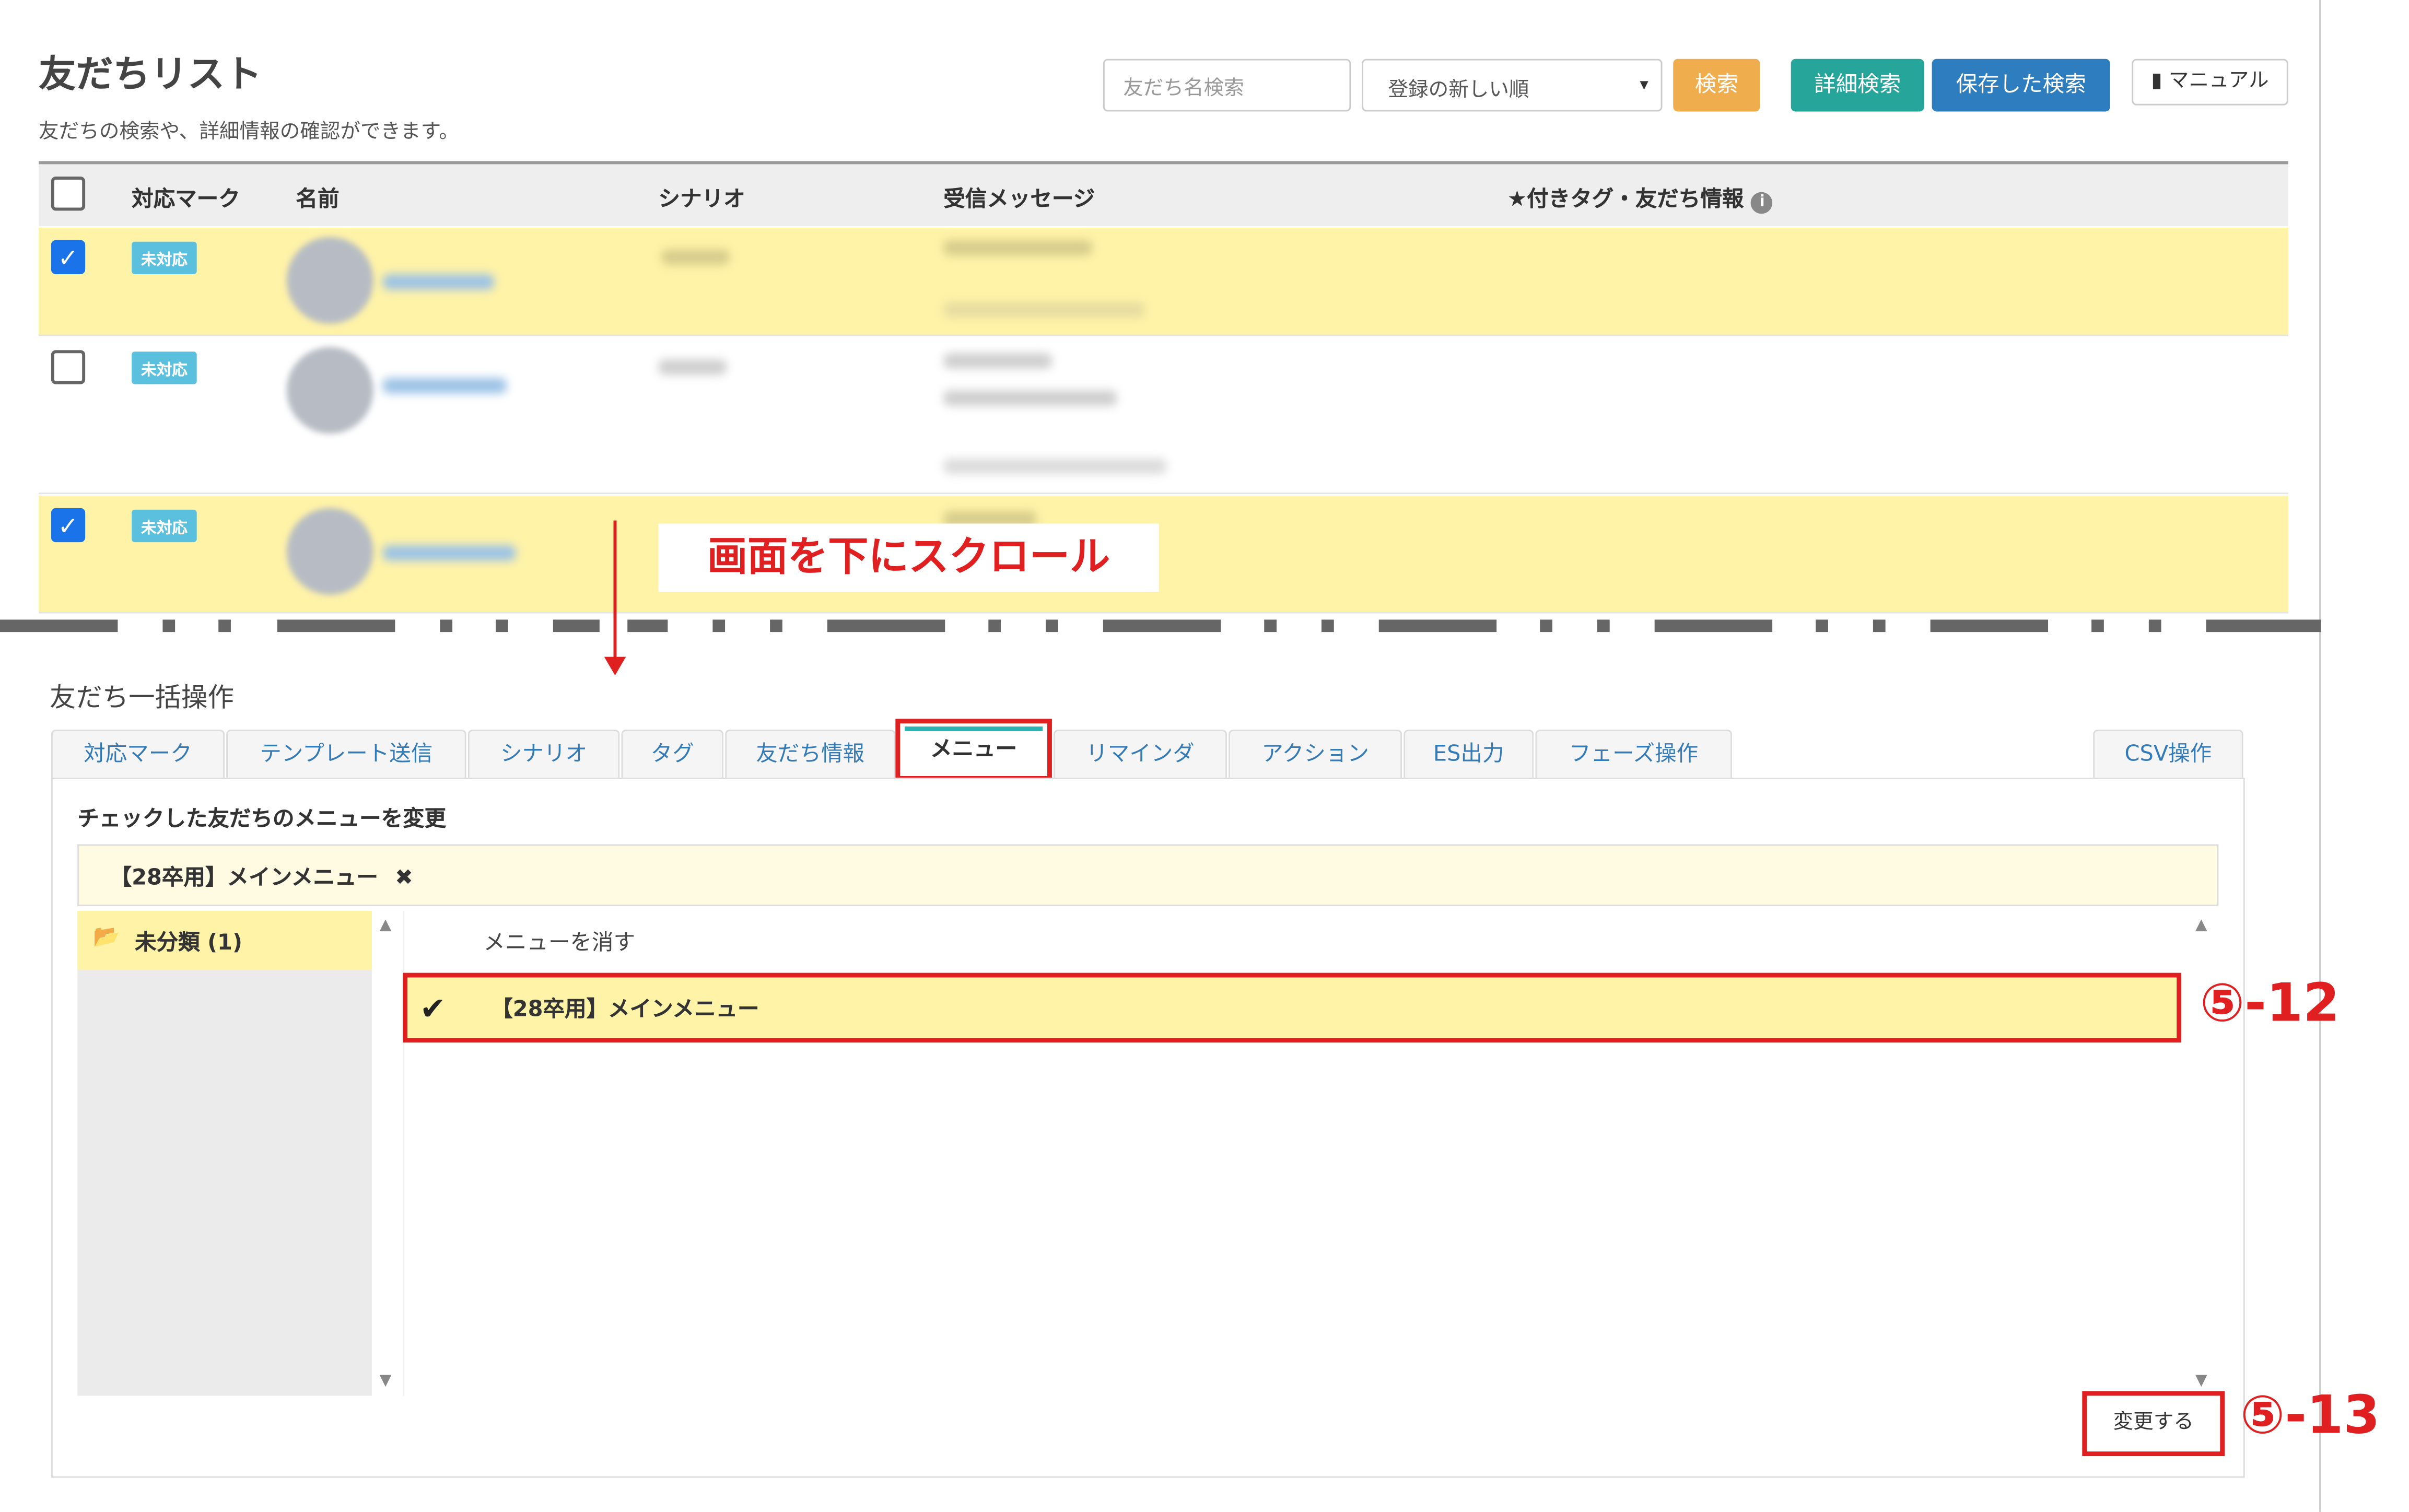 This screenshot has height=1512, width=2409. What do you see at coordinates (188, 944) in the screenshot?
I see `folder-label: 未分類 (1)` at bounding box center [188, 944].